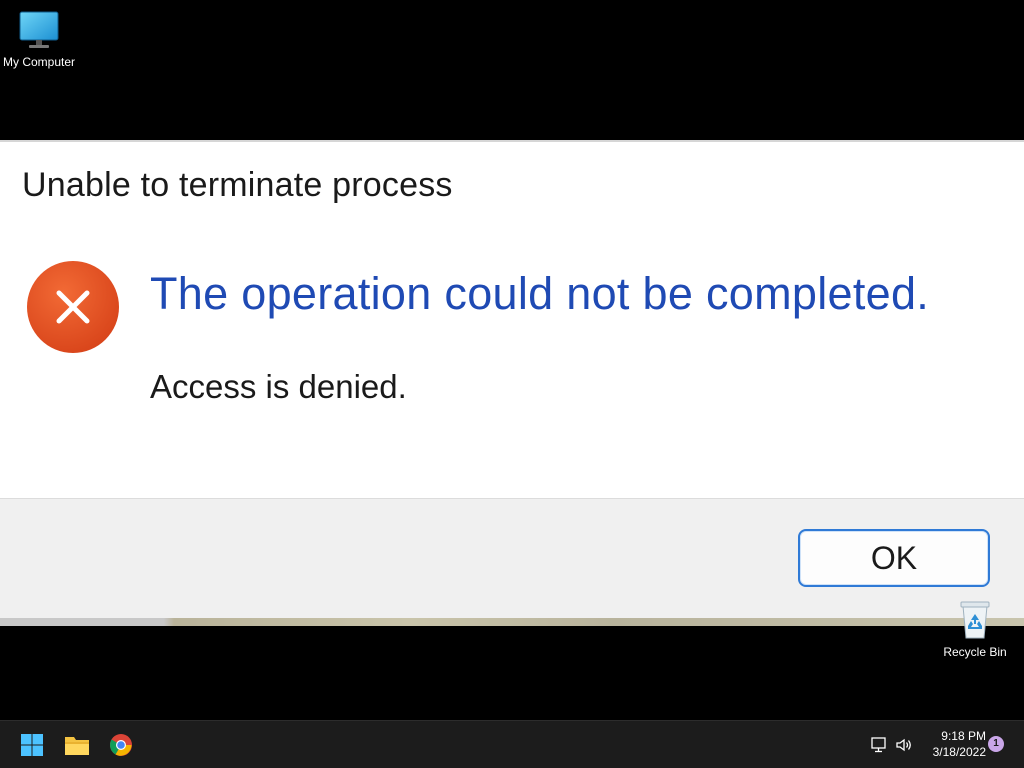  What do you see at coordinates (237, 185) in the screenshot?
I see `dialog-title: Unable to terminate process` at bounding box center [237, 185].